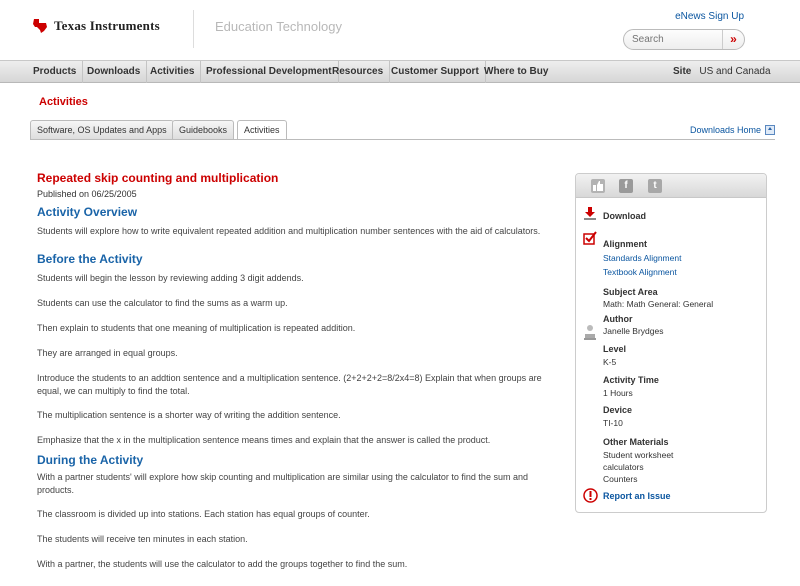 This screenshot has width=800, height=586. Describe the element at coordinates (173, 72) in the screenshot. I see `nav-item-activities: Activities` at that location.